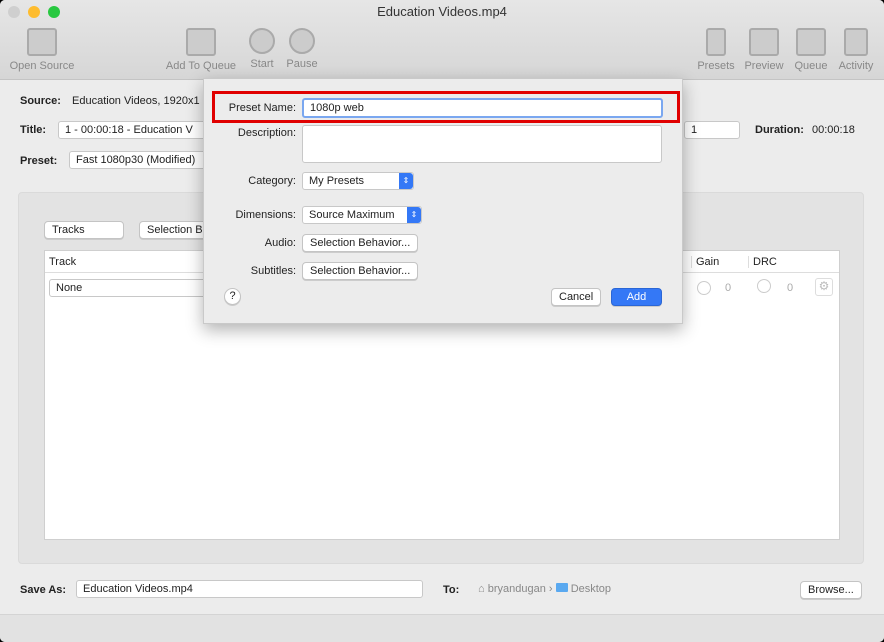  What do you see at coordinates (174, 230) in the screenshot?
I see `selection-behavior-button: Selection B` at bounding box center [174, 230].